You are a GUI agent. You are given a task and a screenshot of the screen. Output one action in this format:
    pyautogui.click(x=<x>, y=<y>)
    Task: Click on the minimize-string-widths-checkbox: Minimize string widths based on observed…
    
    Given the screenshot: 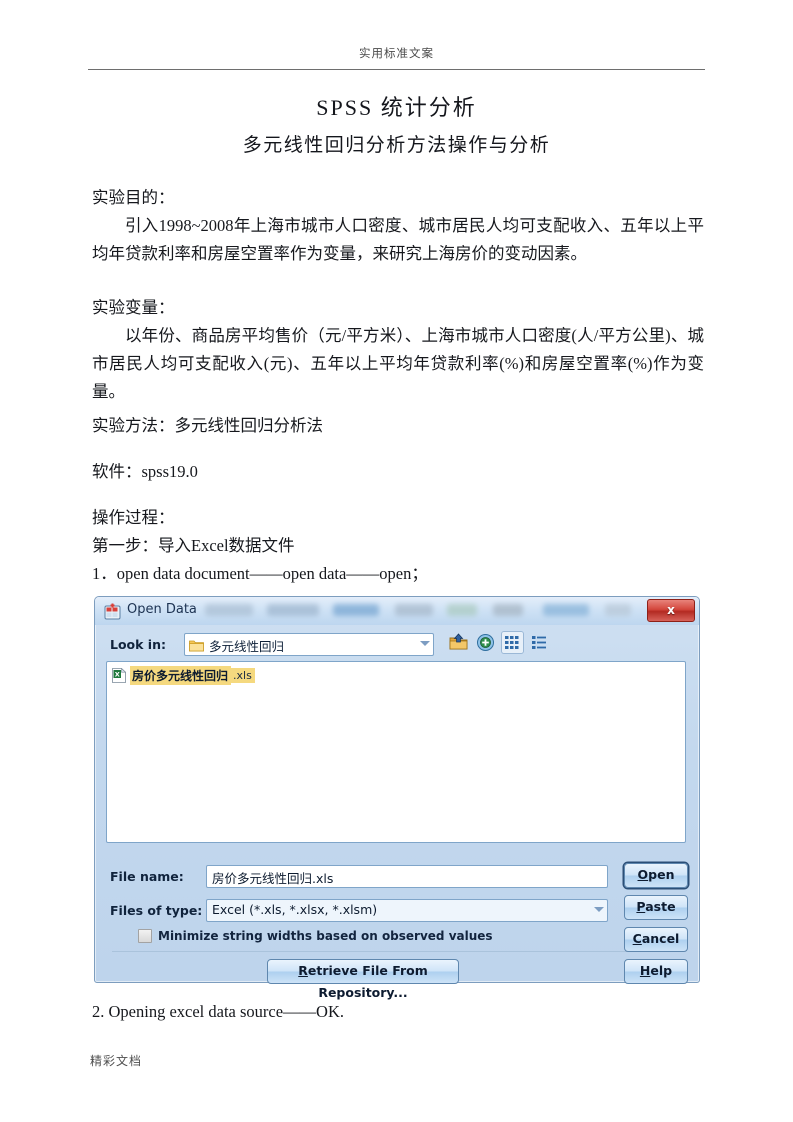 What is the action you would take?
    pyautogui.click(x=315, y=936)
    